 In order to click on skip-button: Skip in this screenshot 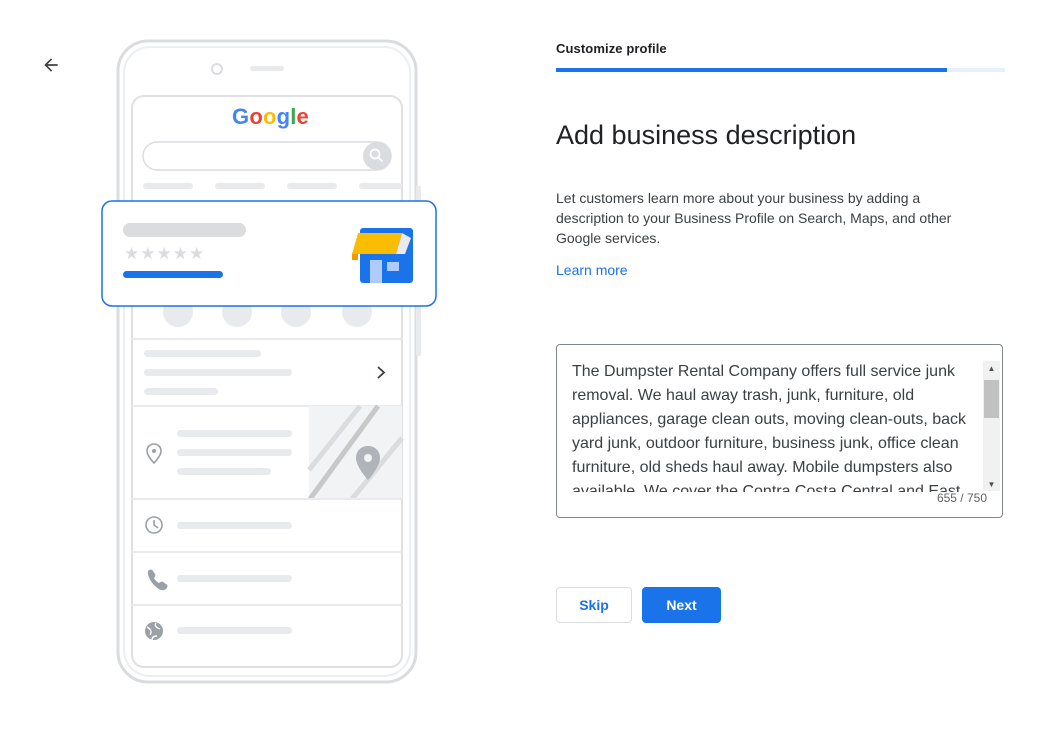, I will do `click(594, 605)`.